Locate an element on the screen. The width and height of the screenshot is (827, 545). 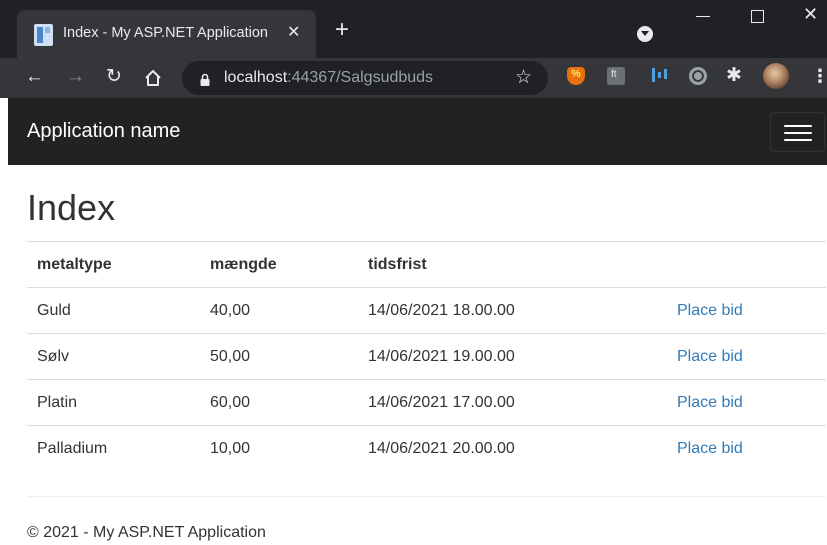
forward-arrow-icon: → is located at coordinates (75, 77).